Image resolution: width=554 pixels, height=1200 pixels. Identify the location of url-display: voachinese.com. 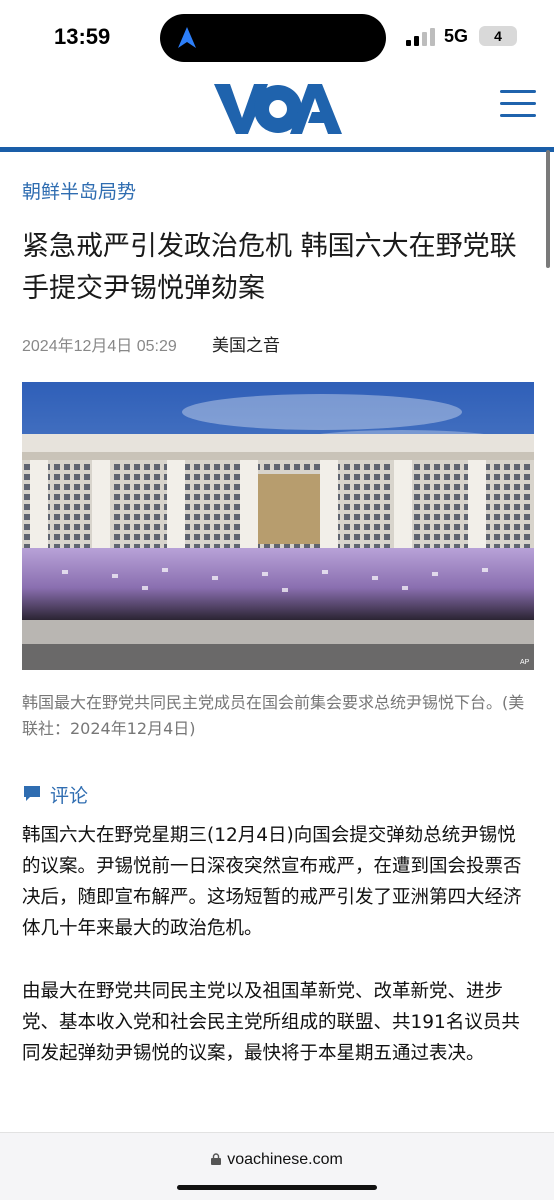
(277, 1160).